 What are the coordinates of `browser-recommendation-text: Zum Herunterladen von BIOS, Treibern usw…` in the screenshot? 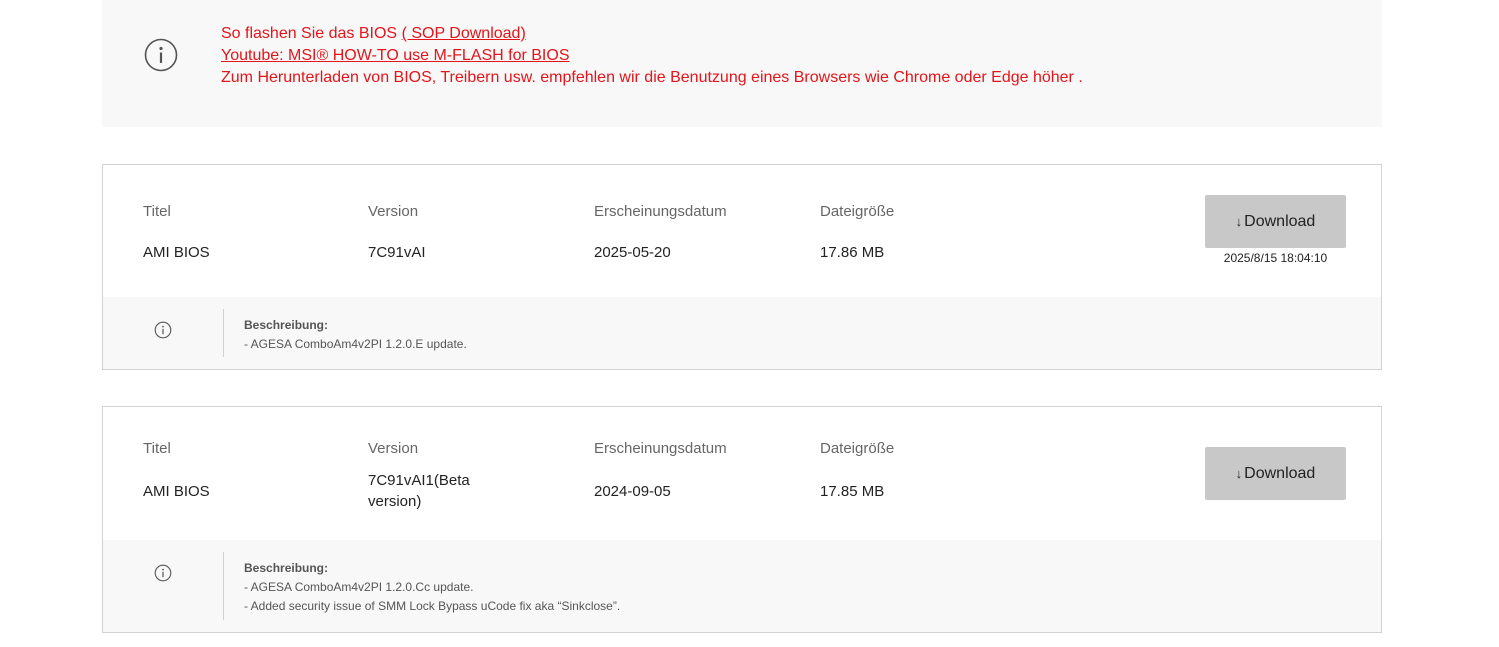 It's located at (652, 77).